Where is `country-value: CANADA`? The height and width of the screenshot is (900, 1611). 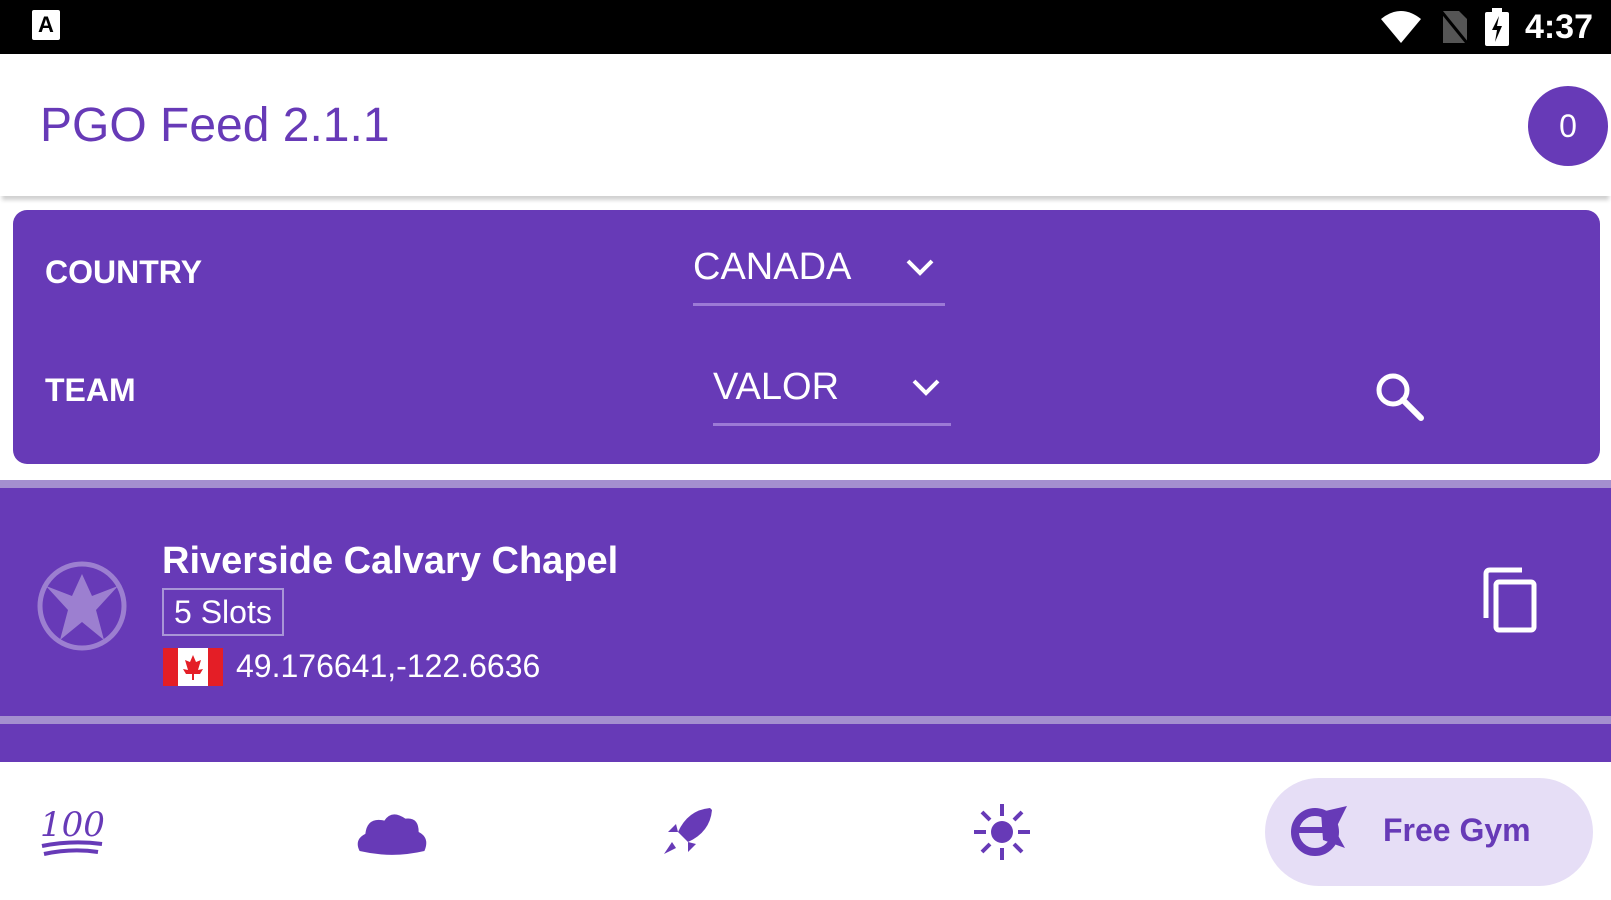 country-value: CANADA is located at coordinates (772, 267).